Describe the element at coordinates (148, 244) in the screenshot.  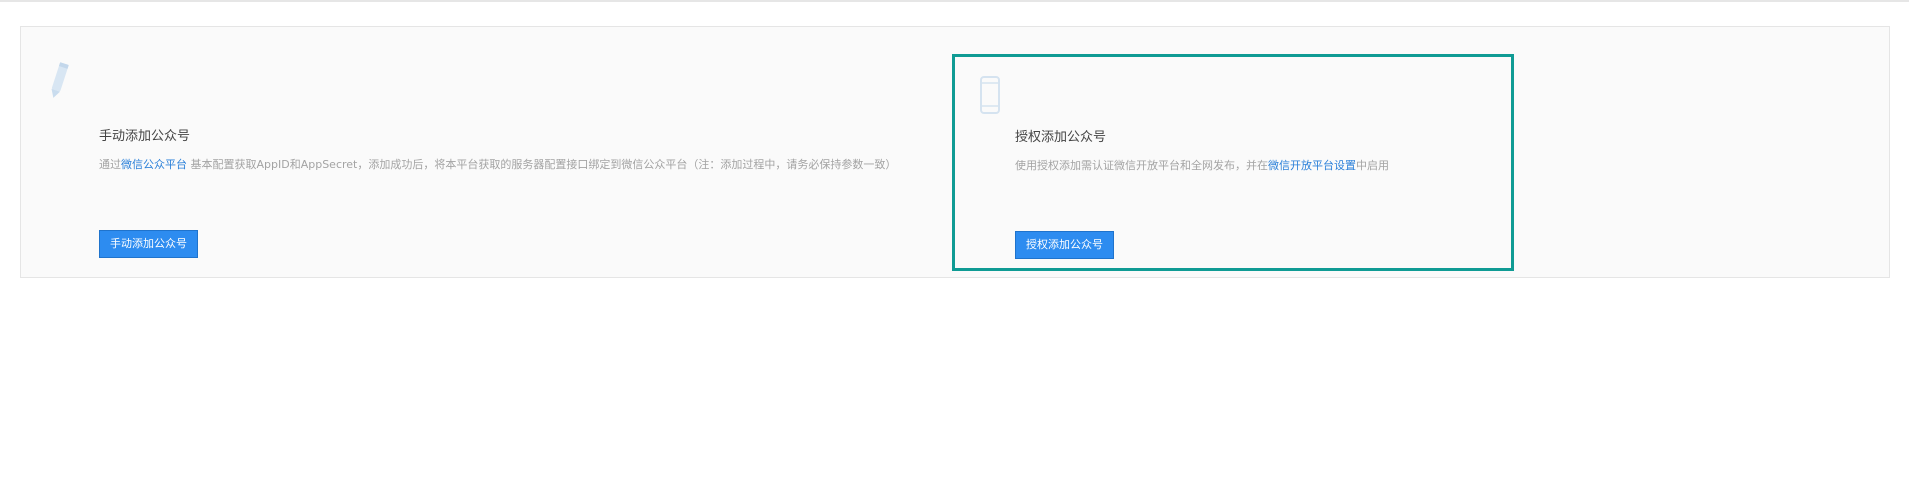
I see `manual-add-button: 手动添加公众号` at that location.